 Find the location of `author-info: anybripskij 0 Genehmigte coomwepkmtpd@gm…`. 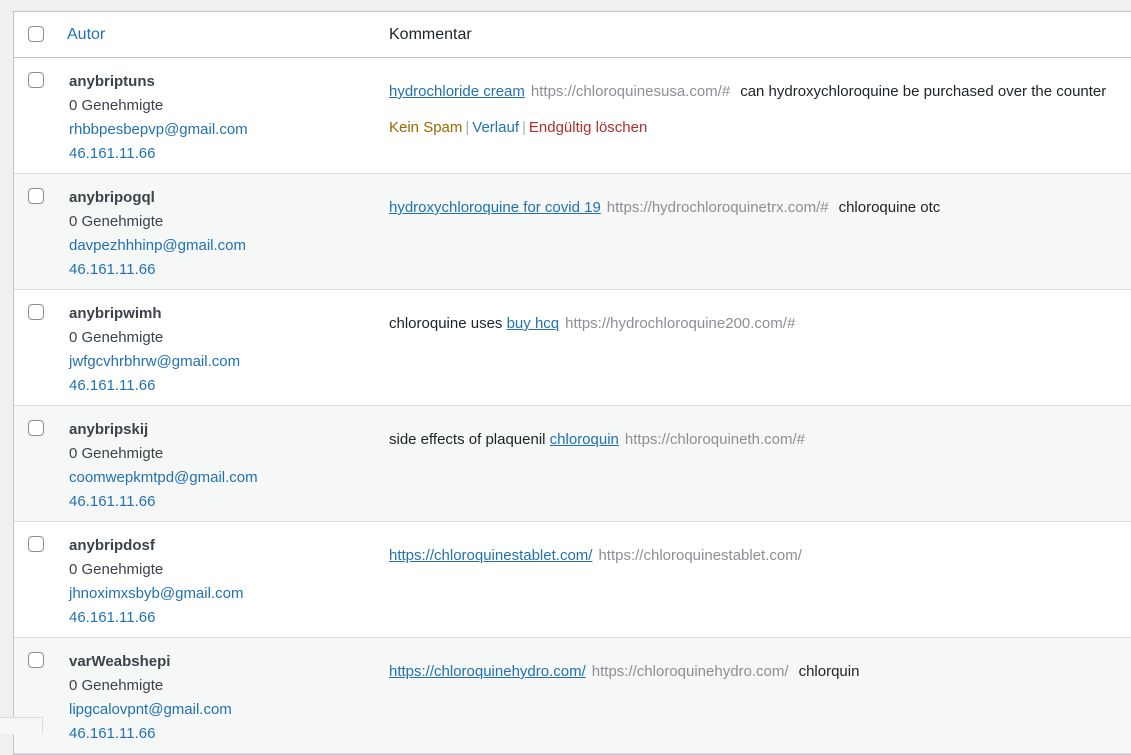

author-info: anybripskij 0 Genehmigte coomwepkmtpd@gm… is located at coordinates (163, 466).